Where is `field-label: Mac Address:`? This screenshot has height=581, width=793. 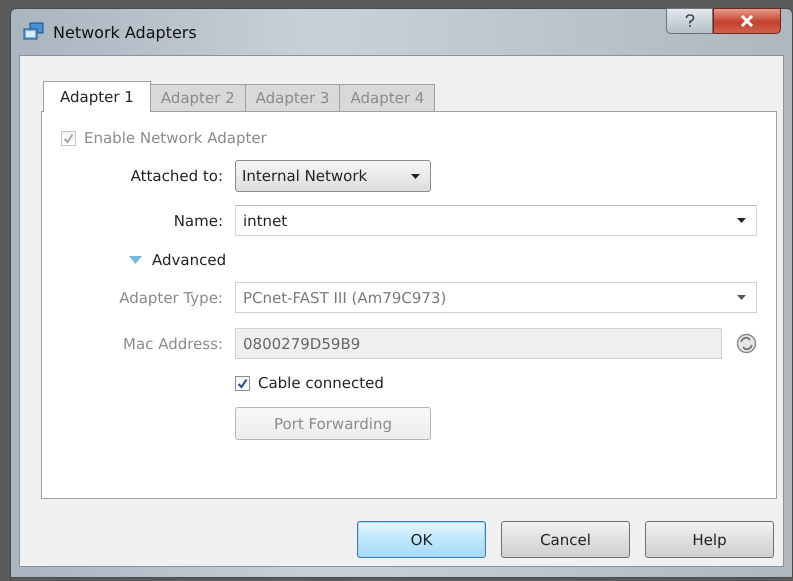 field-label: Mac Address: is located at coordinates (172, 343).